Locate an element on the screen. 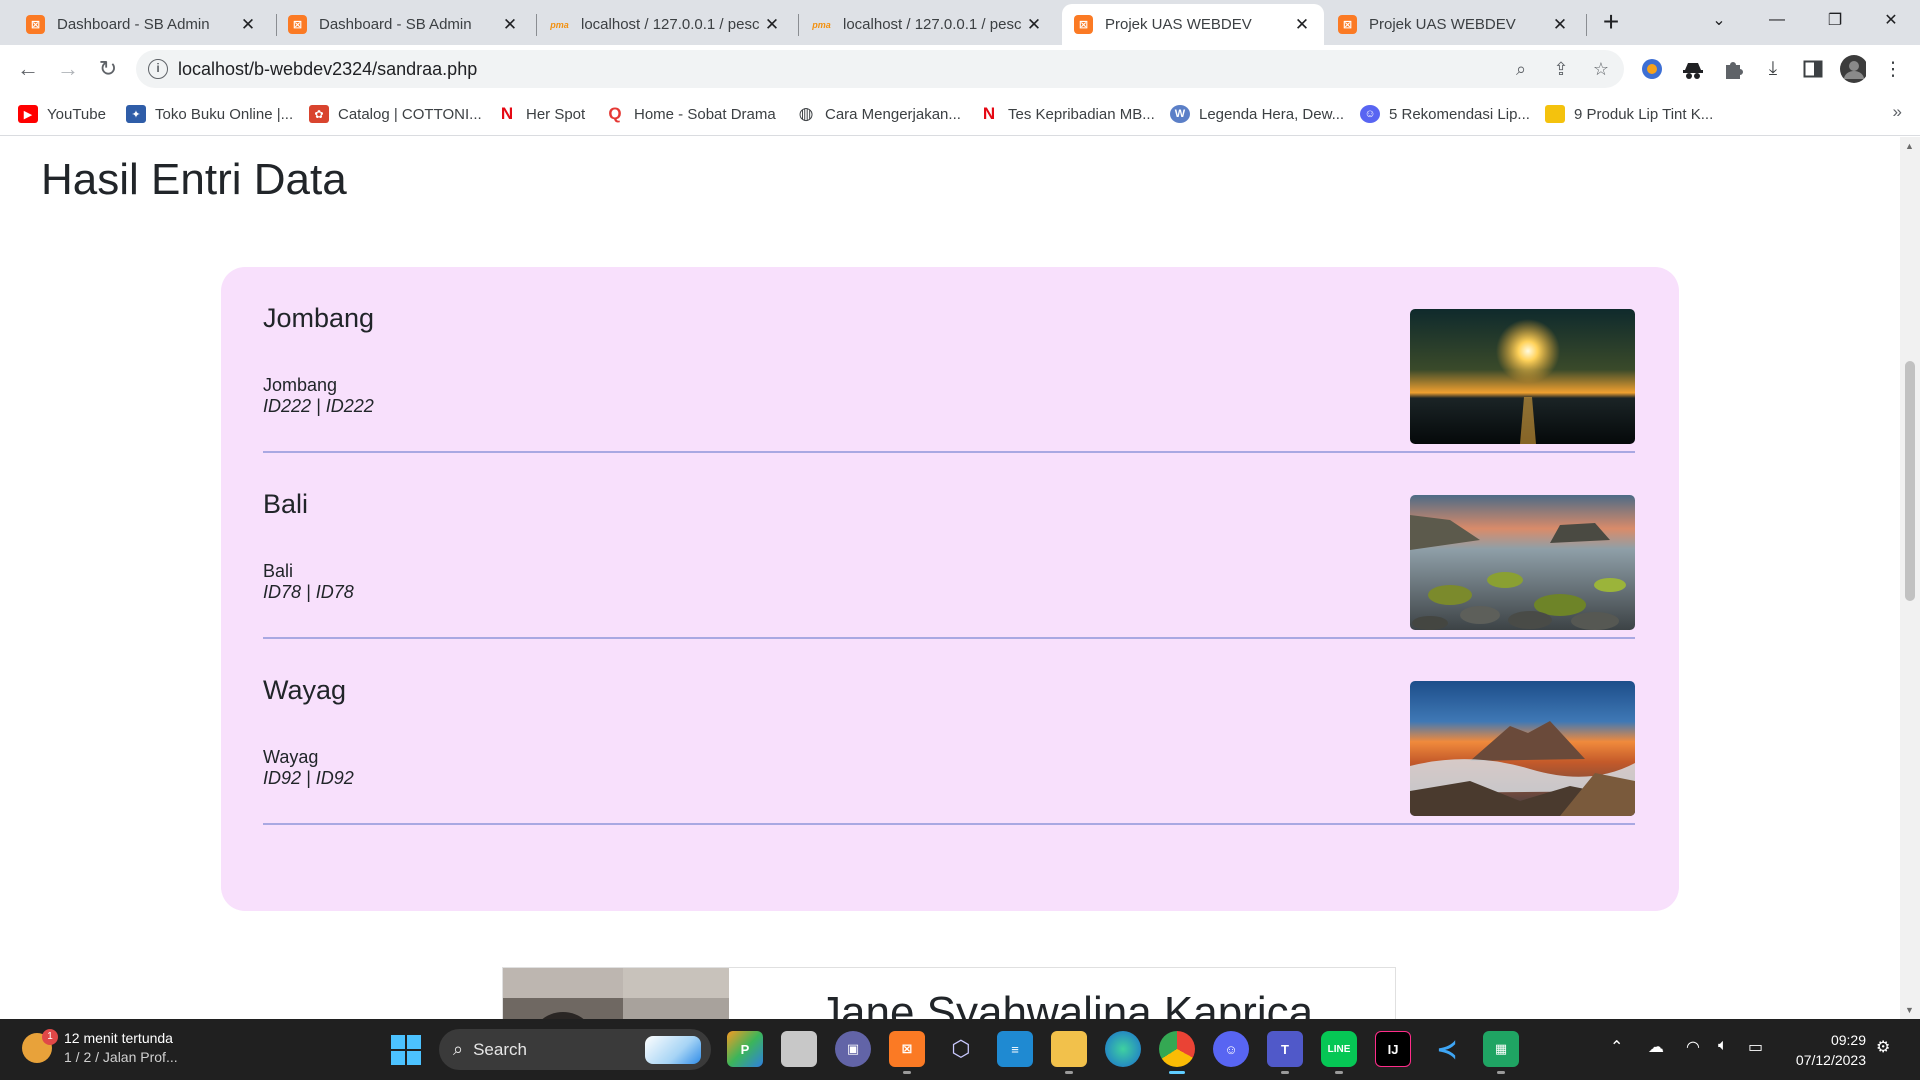  volcano-sunrise-photo is located at coordinates (1522, 748).